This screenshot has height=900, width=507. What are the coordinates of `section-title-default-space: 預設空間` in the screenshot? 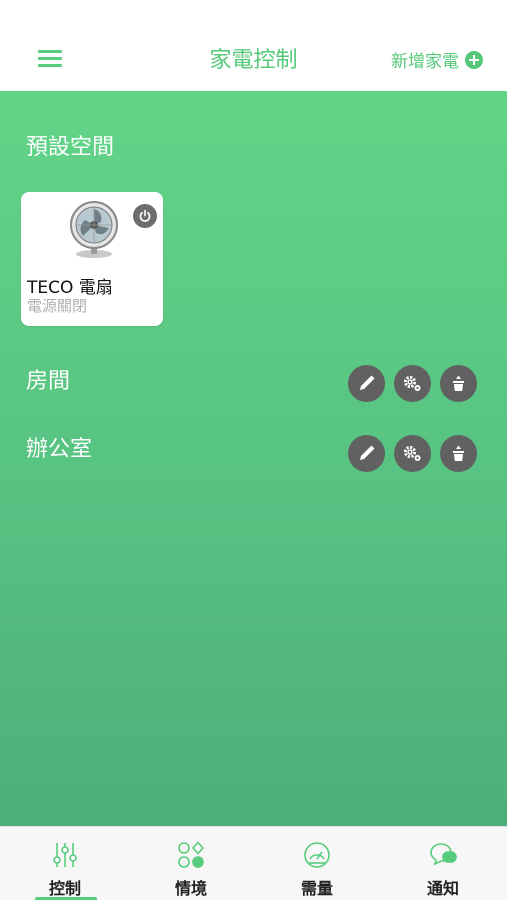 It's located at (70, 147).